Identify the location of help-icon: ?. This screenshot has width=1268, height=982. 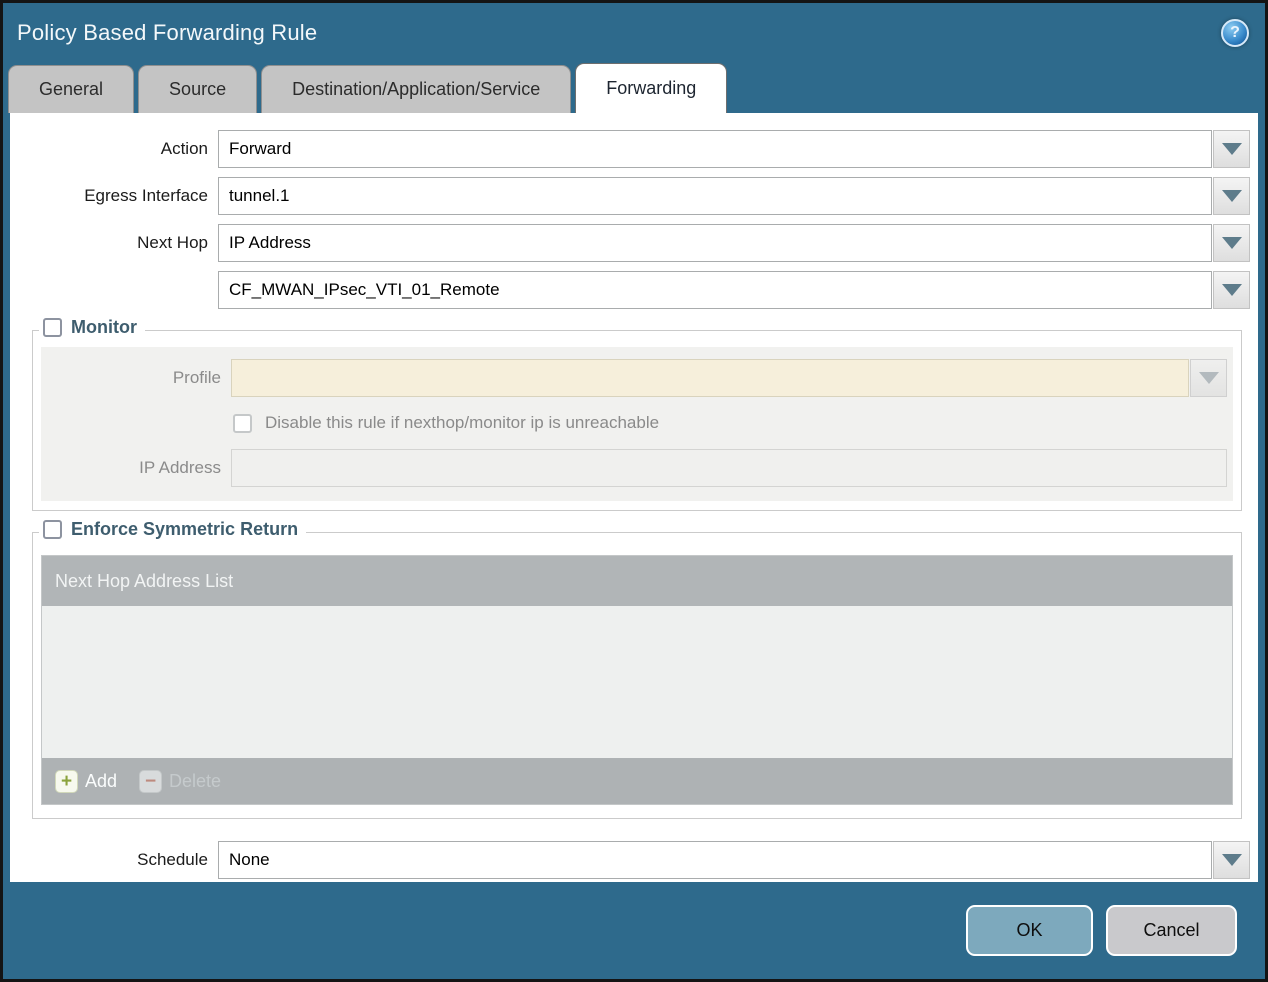
(1235, 33).